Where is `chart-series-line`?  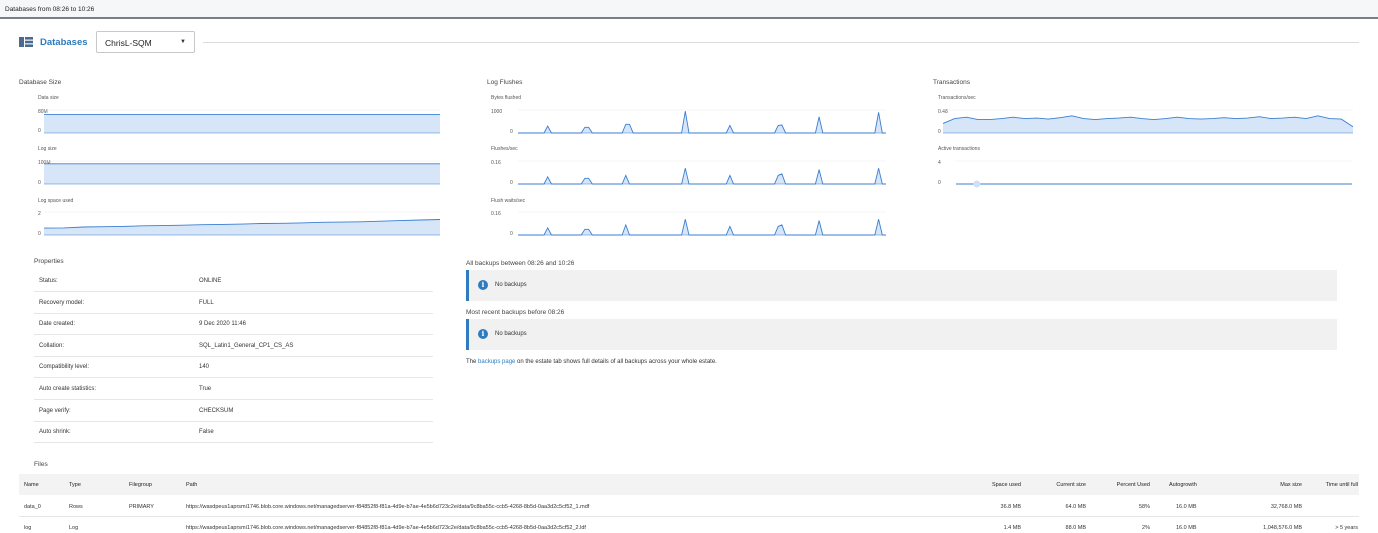
chart-series-line is located at coordinates (702, 227).